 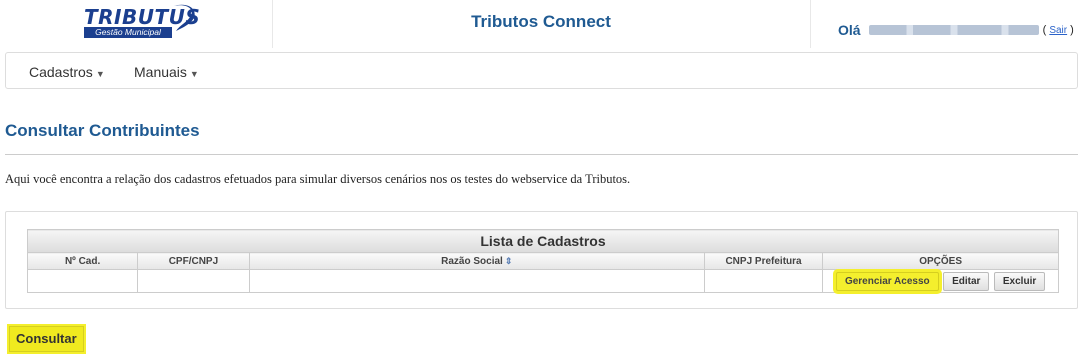 What do you see at coordinates (543, 241) in the screenshot?
I see `table-caption: Lista de Cadastros` at bounding box center [543, 241].